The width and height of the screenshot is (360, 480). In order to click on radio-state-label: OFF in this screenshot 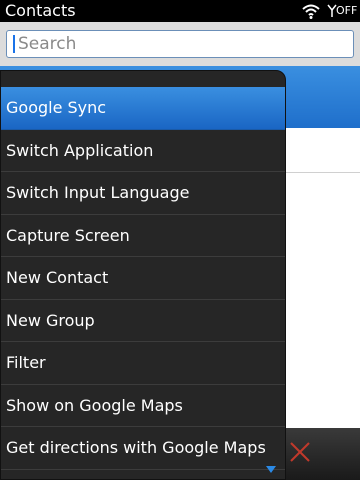, I will do `click(347, 10)`.